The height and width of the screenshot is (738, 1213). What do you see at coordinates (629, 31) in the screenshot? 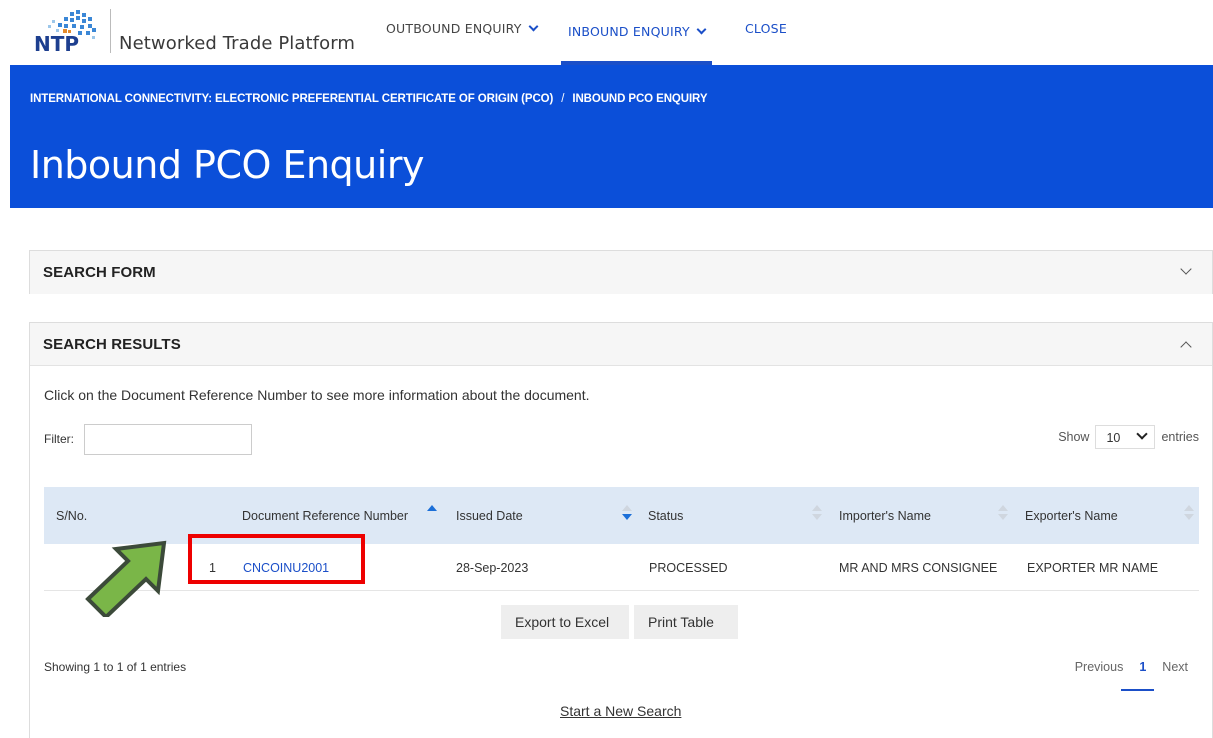
I see `nav-inbound-label: INBOUND ENQUIRY` at bounding box center [629, 31].